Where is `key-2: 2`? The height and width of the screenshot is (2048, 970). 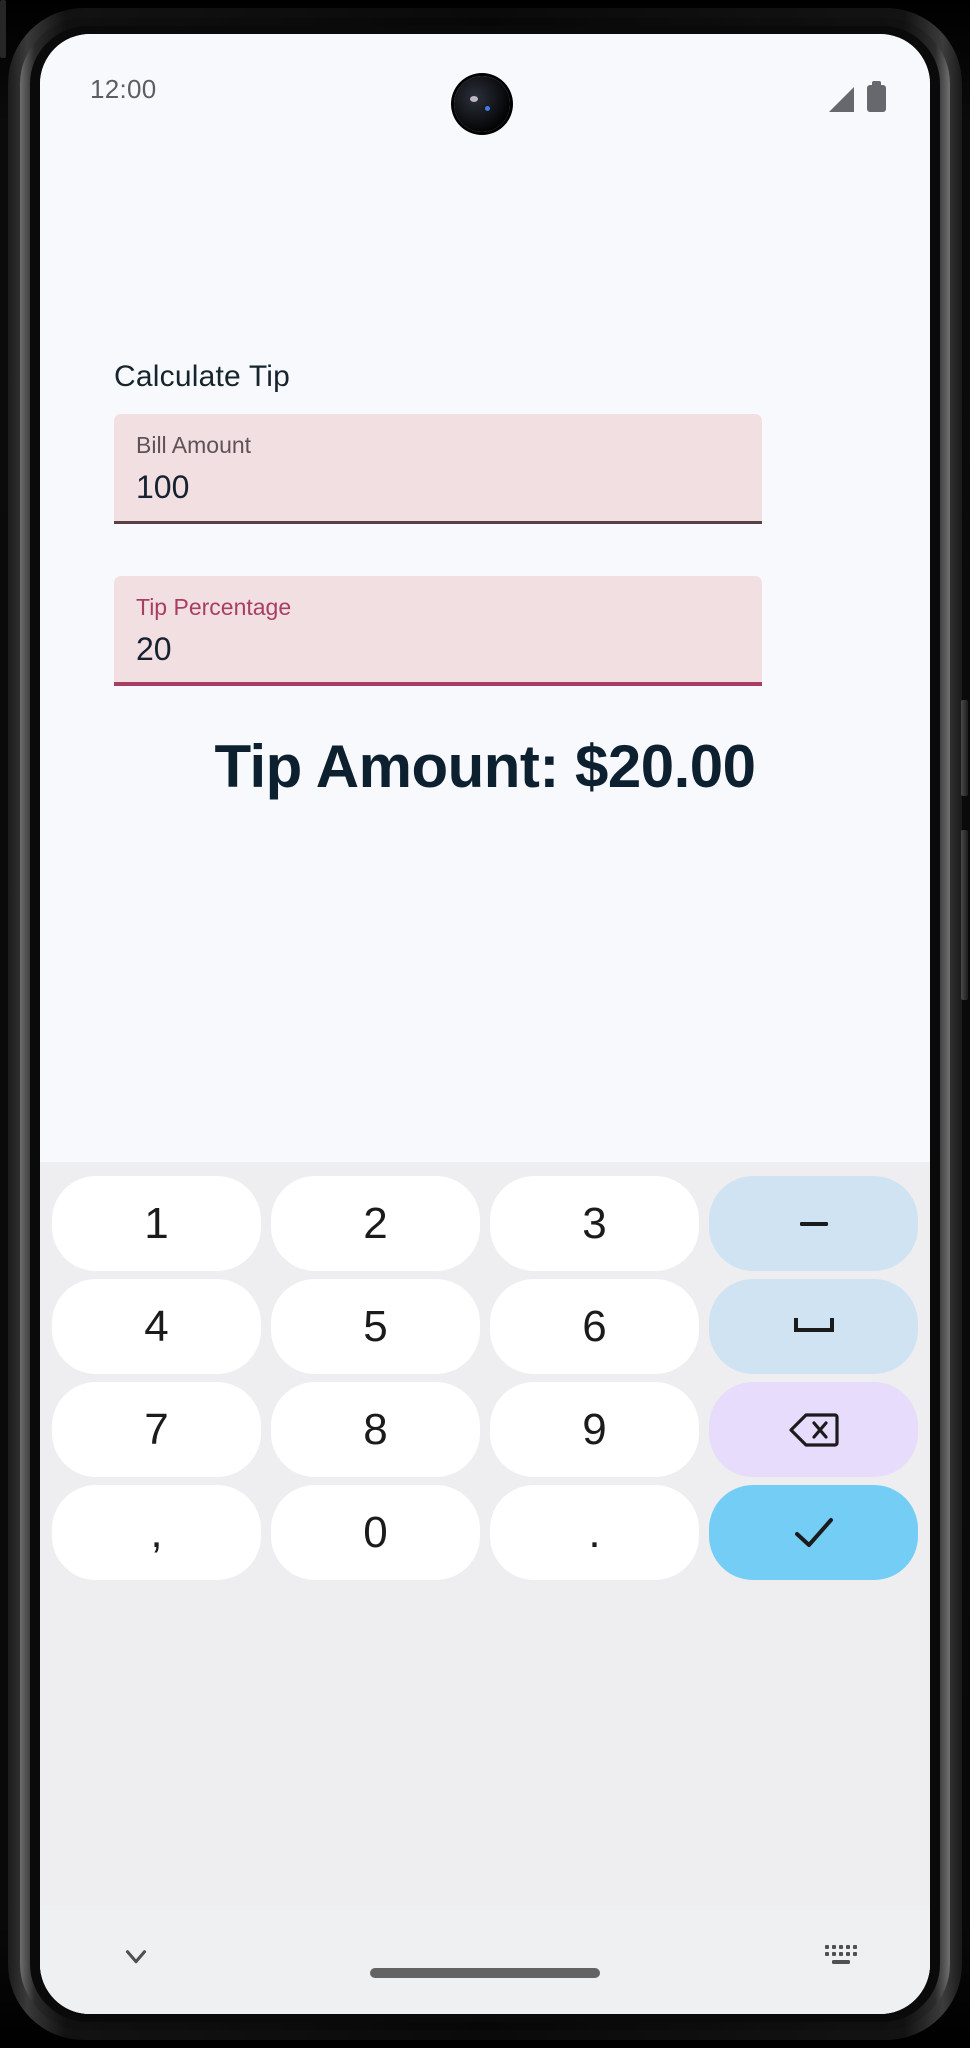
key-2: 2 is located at coordinates (375, 1223).